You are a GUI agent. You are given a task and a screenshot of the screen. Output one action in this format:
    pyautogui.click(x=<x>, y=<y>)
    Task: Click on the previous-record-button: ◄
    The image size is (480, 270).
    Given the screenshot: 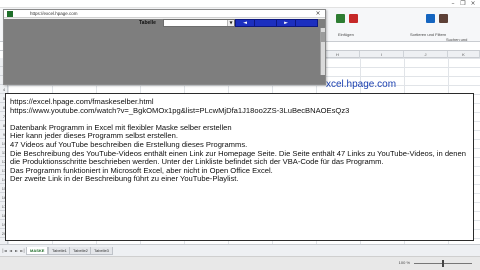 What is the action you would take?
    pyautogui.click(x=245, y=23)
    